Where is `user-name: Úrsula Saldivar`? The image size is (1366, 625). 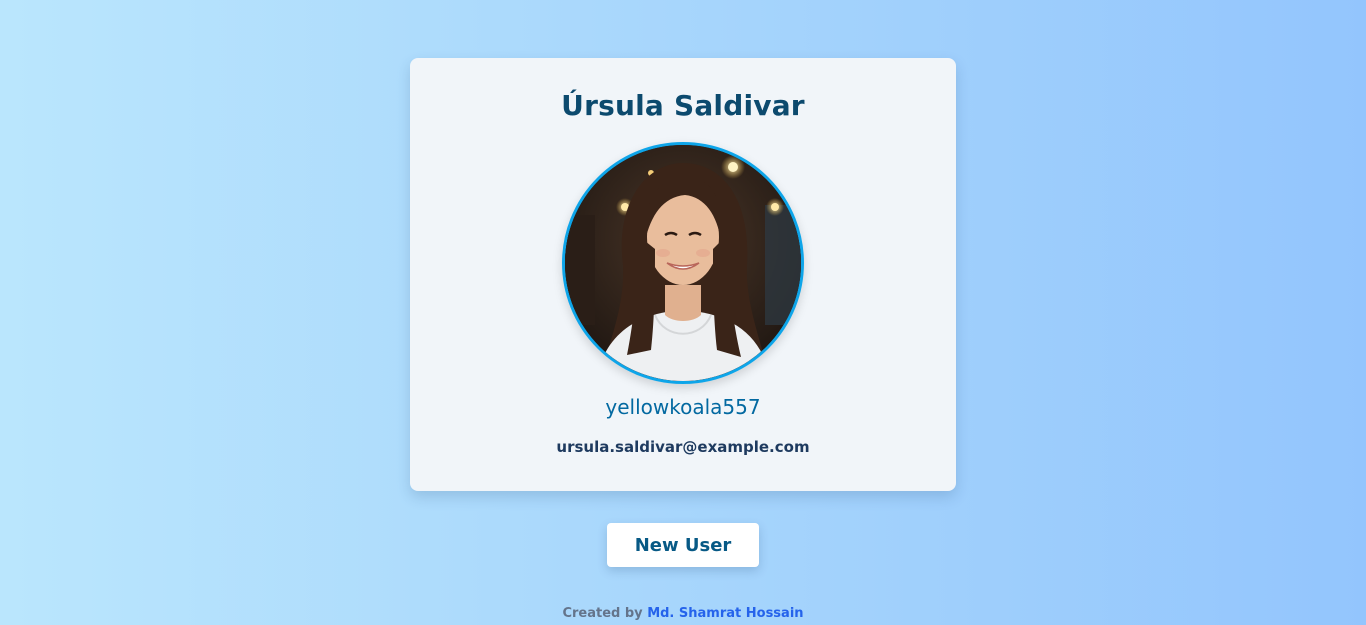 user-name: Úrsula Saldivar is located at coordinates (683, 105).